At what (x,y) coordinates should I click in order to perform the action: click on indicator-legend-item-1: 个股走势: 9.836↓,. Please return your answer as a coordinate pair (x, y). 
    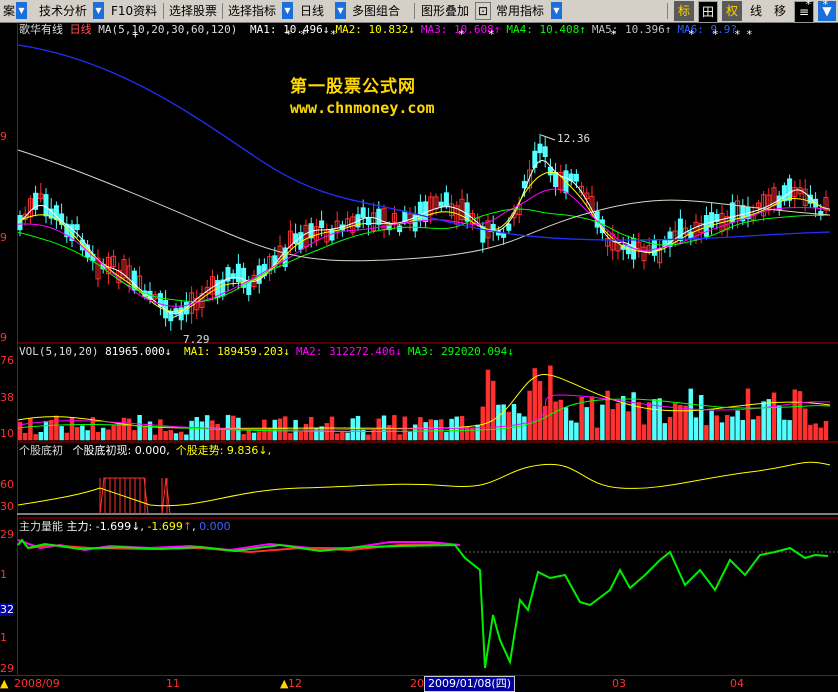
    Looking at the image, I should click on (223, 450).